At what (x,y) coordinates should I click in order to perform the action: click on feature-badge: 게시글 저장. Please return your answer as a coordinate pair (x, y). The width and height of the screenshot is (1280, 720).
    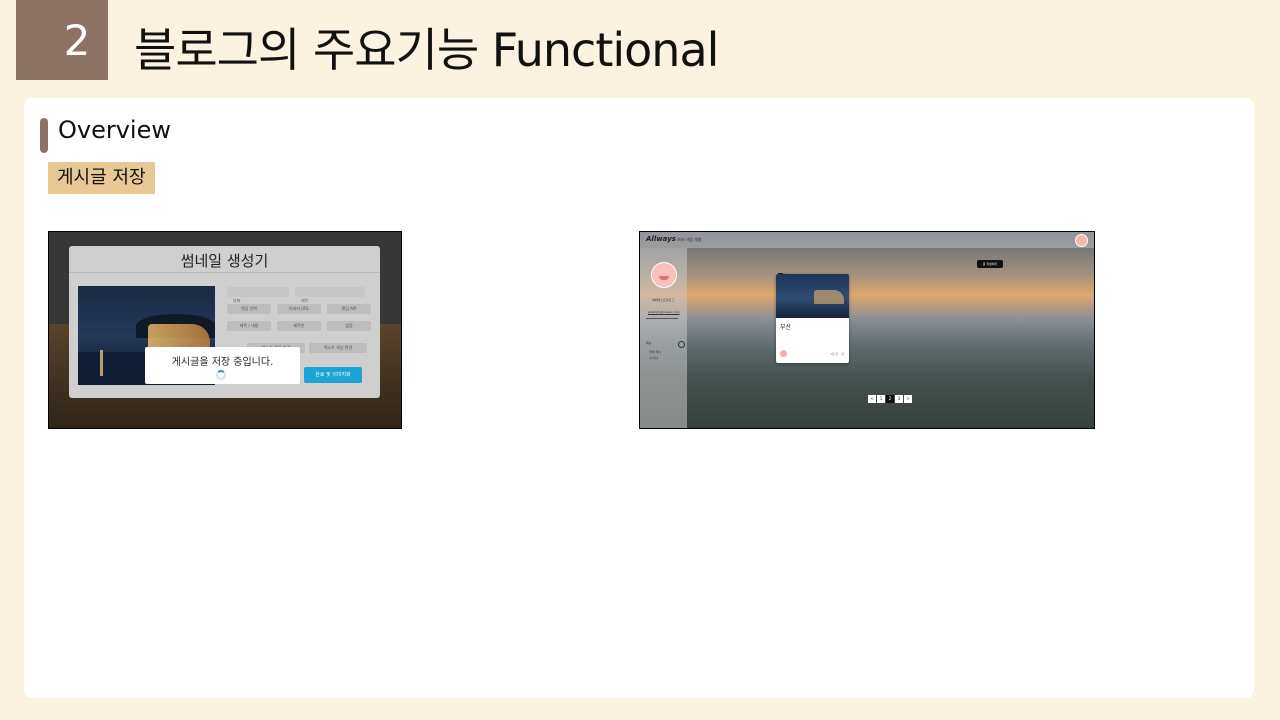
    Looking at the image, I should click on (101, 178).